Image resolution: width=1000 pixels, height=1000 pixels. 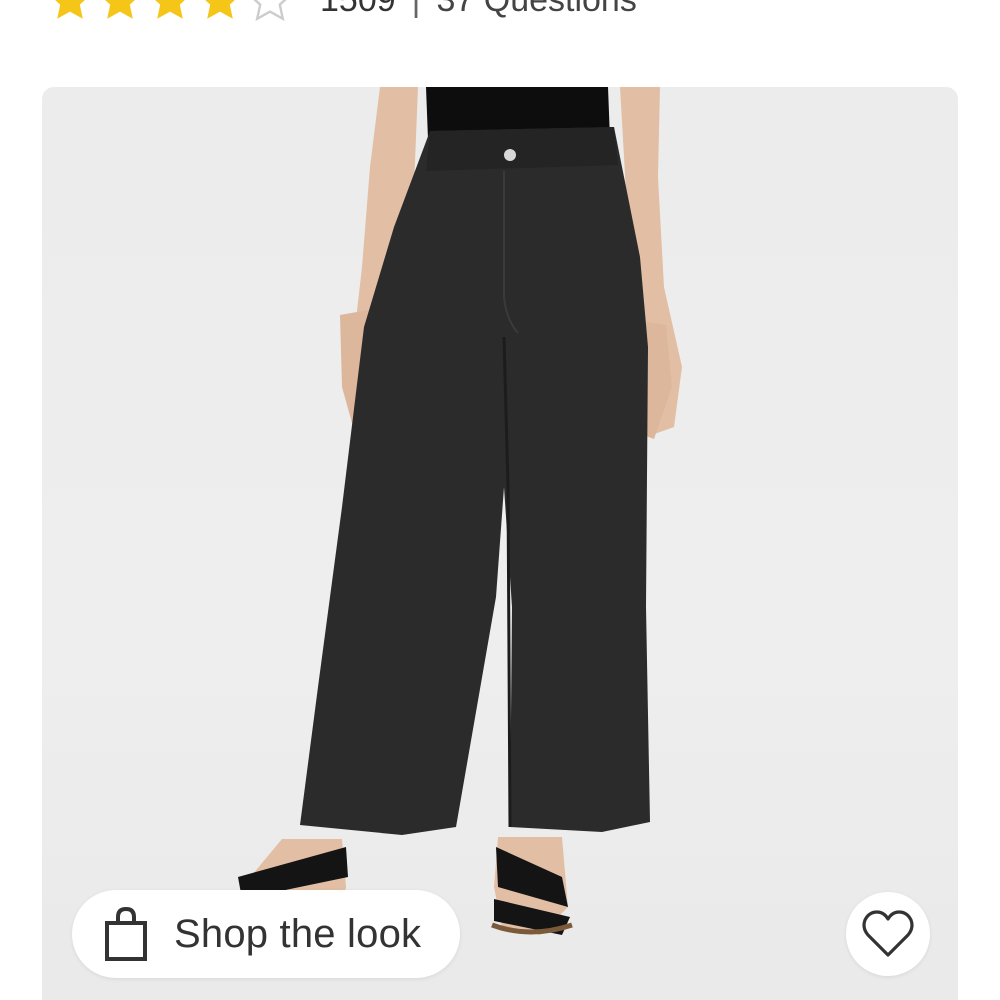 I want to click on favorite-button, so click(x=888, y=934).